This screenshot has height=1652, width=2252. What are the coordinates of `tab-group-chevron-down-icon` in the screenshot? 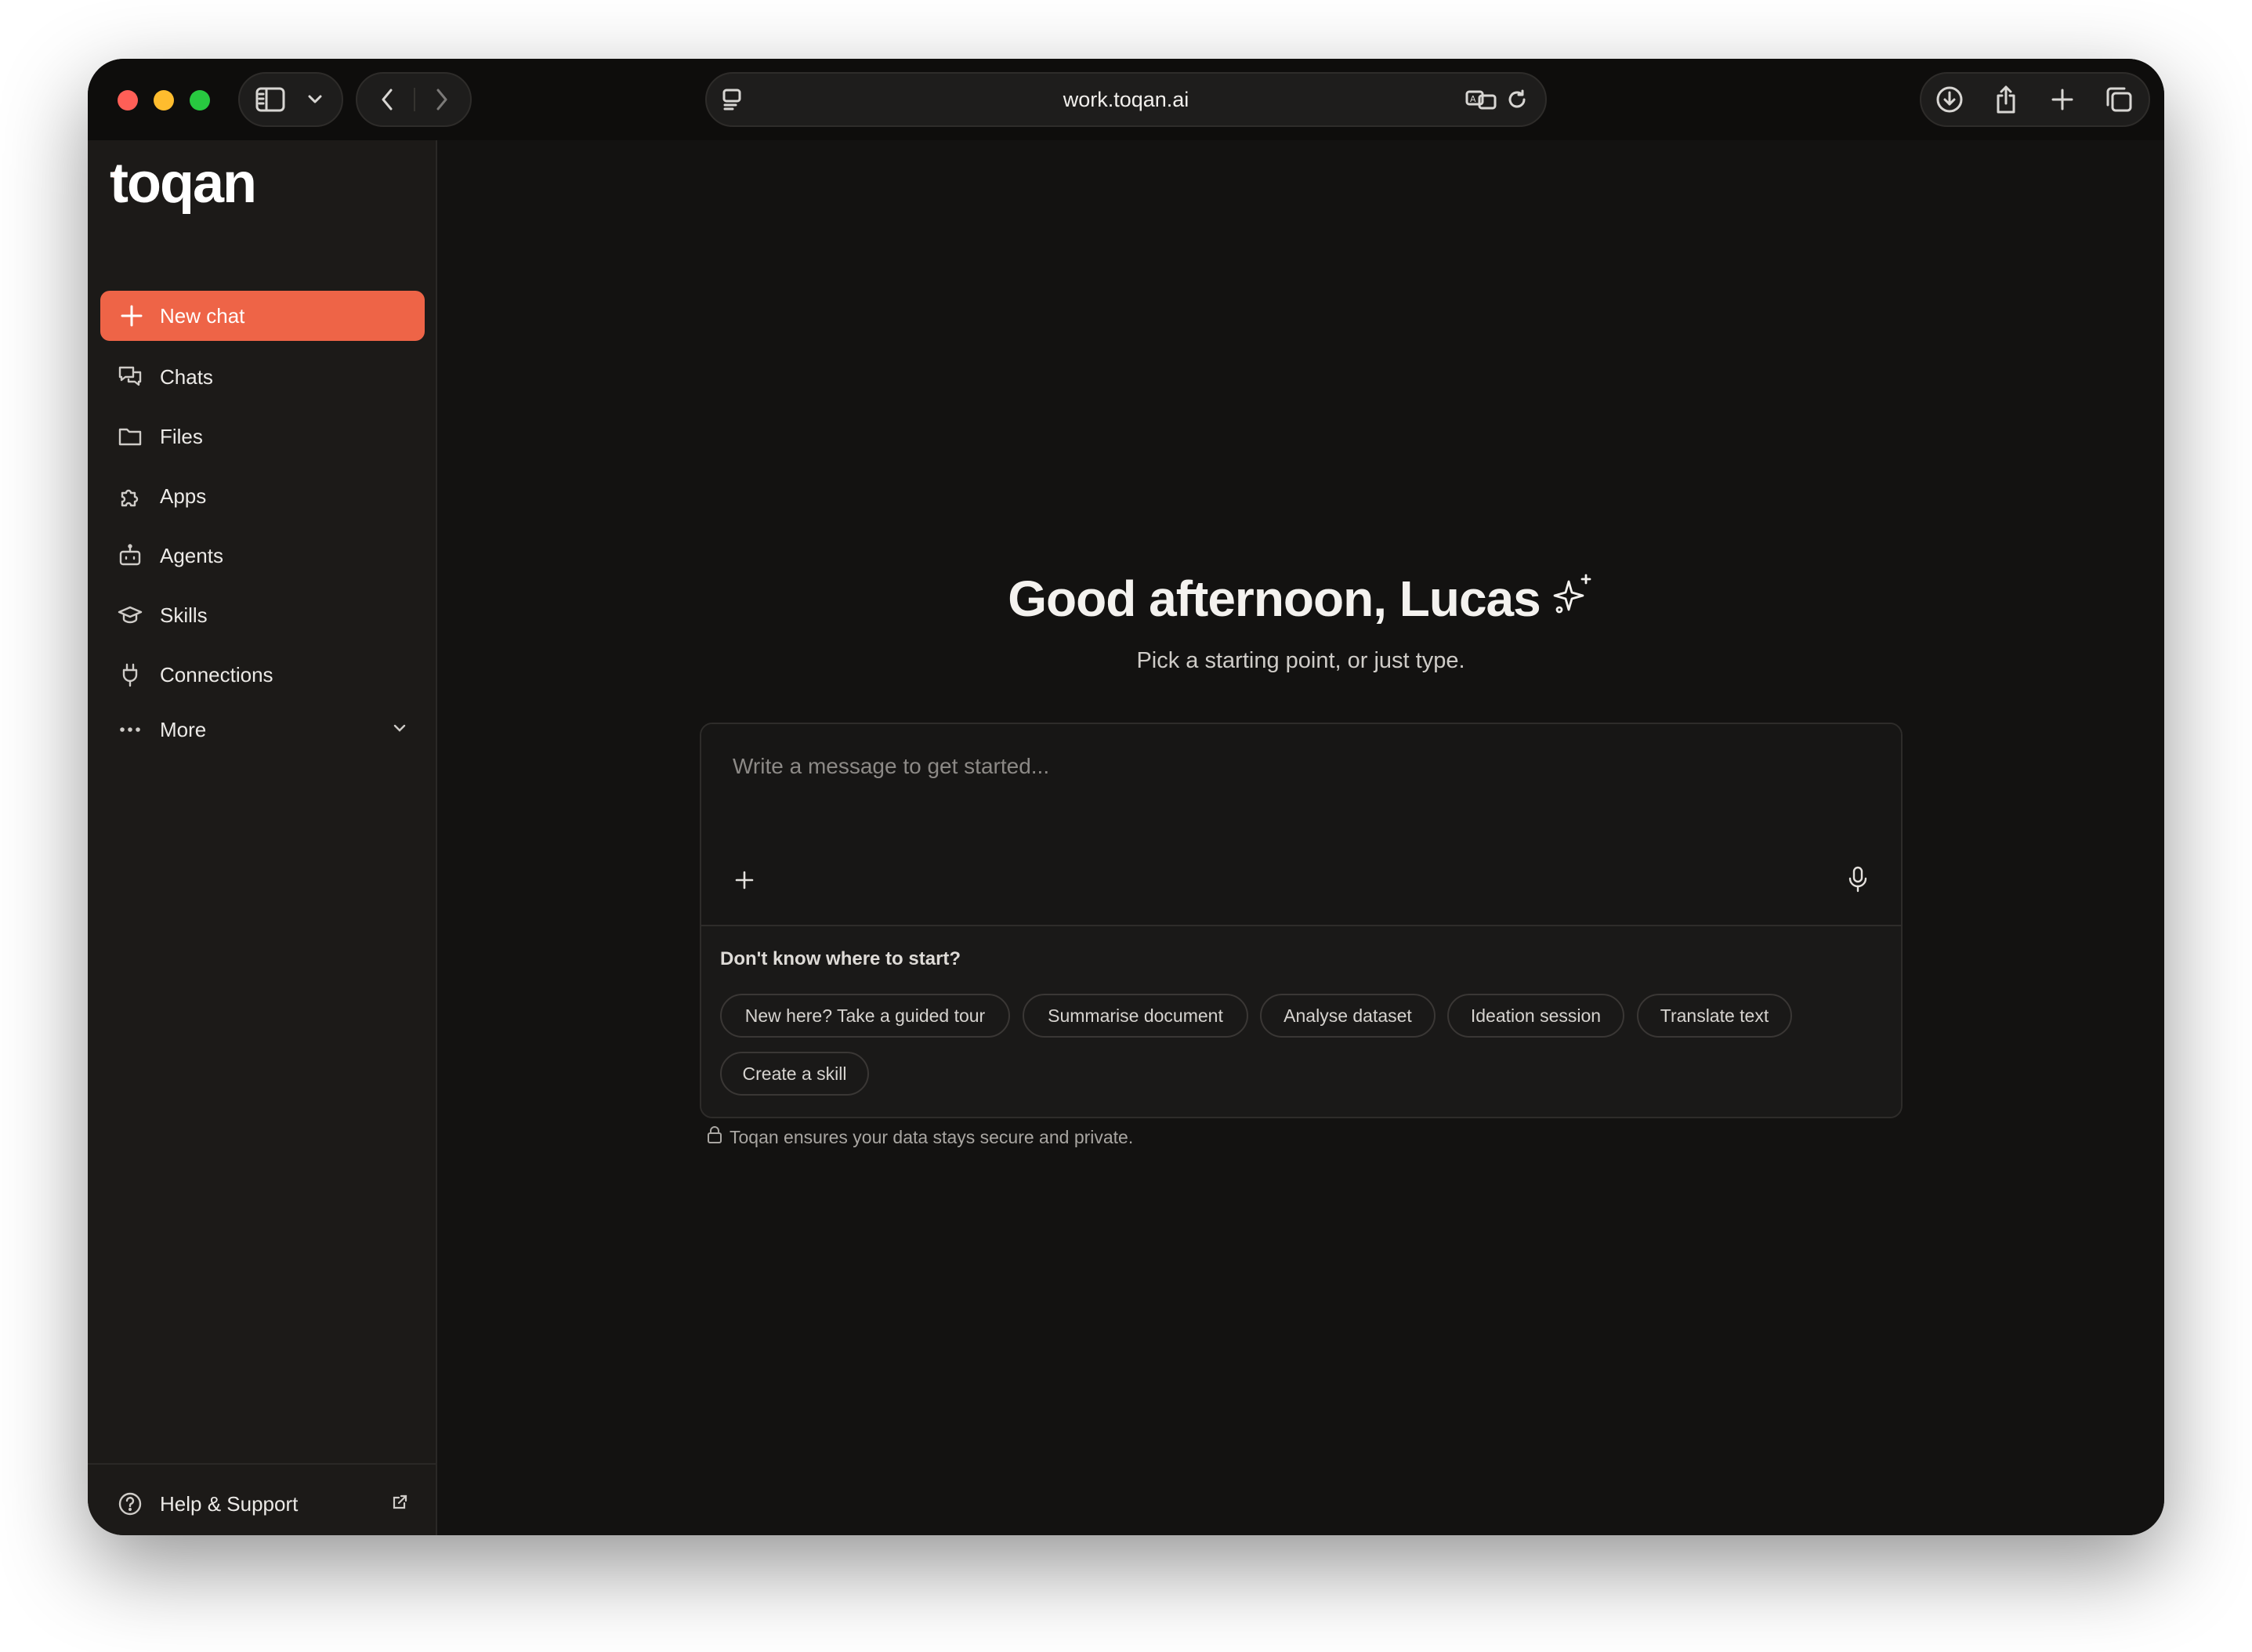 It's located at (315, 99).